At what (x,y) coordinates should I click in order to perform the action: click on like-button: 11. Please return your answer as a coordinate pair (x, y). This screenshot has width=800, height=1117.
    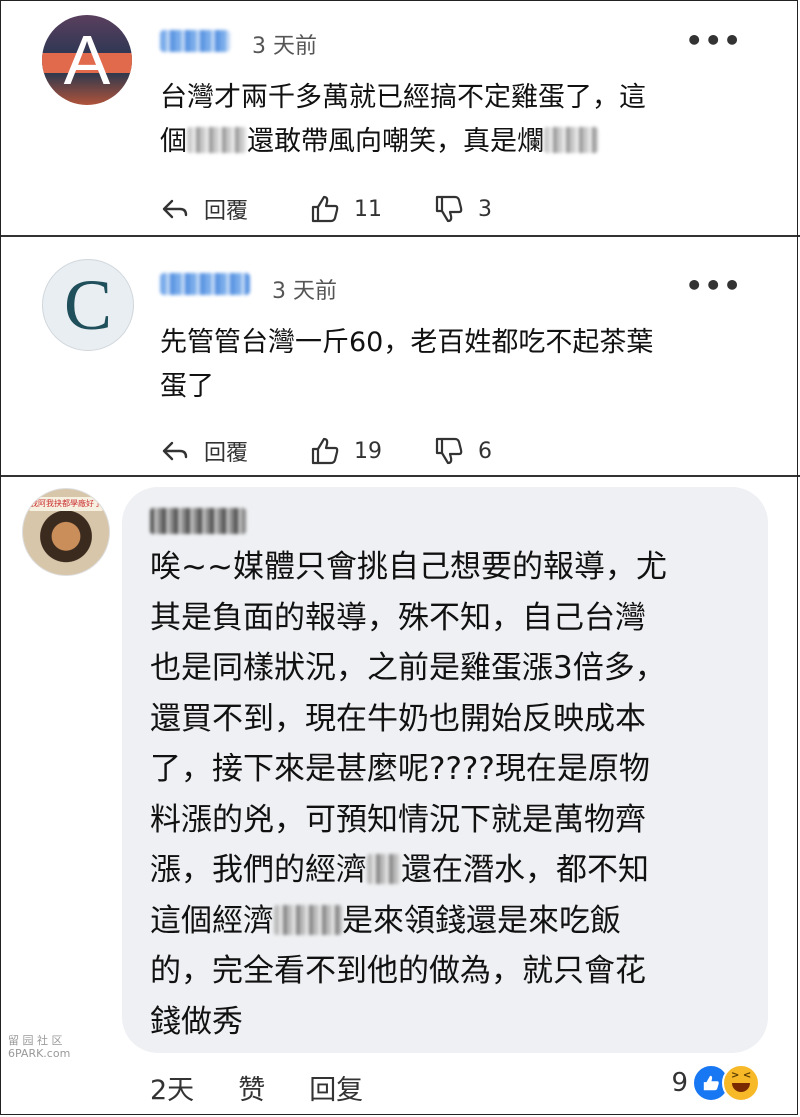
    Looking at the image, I should click on (346, 209).